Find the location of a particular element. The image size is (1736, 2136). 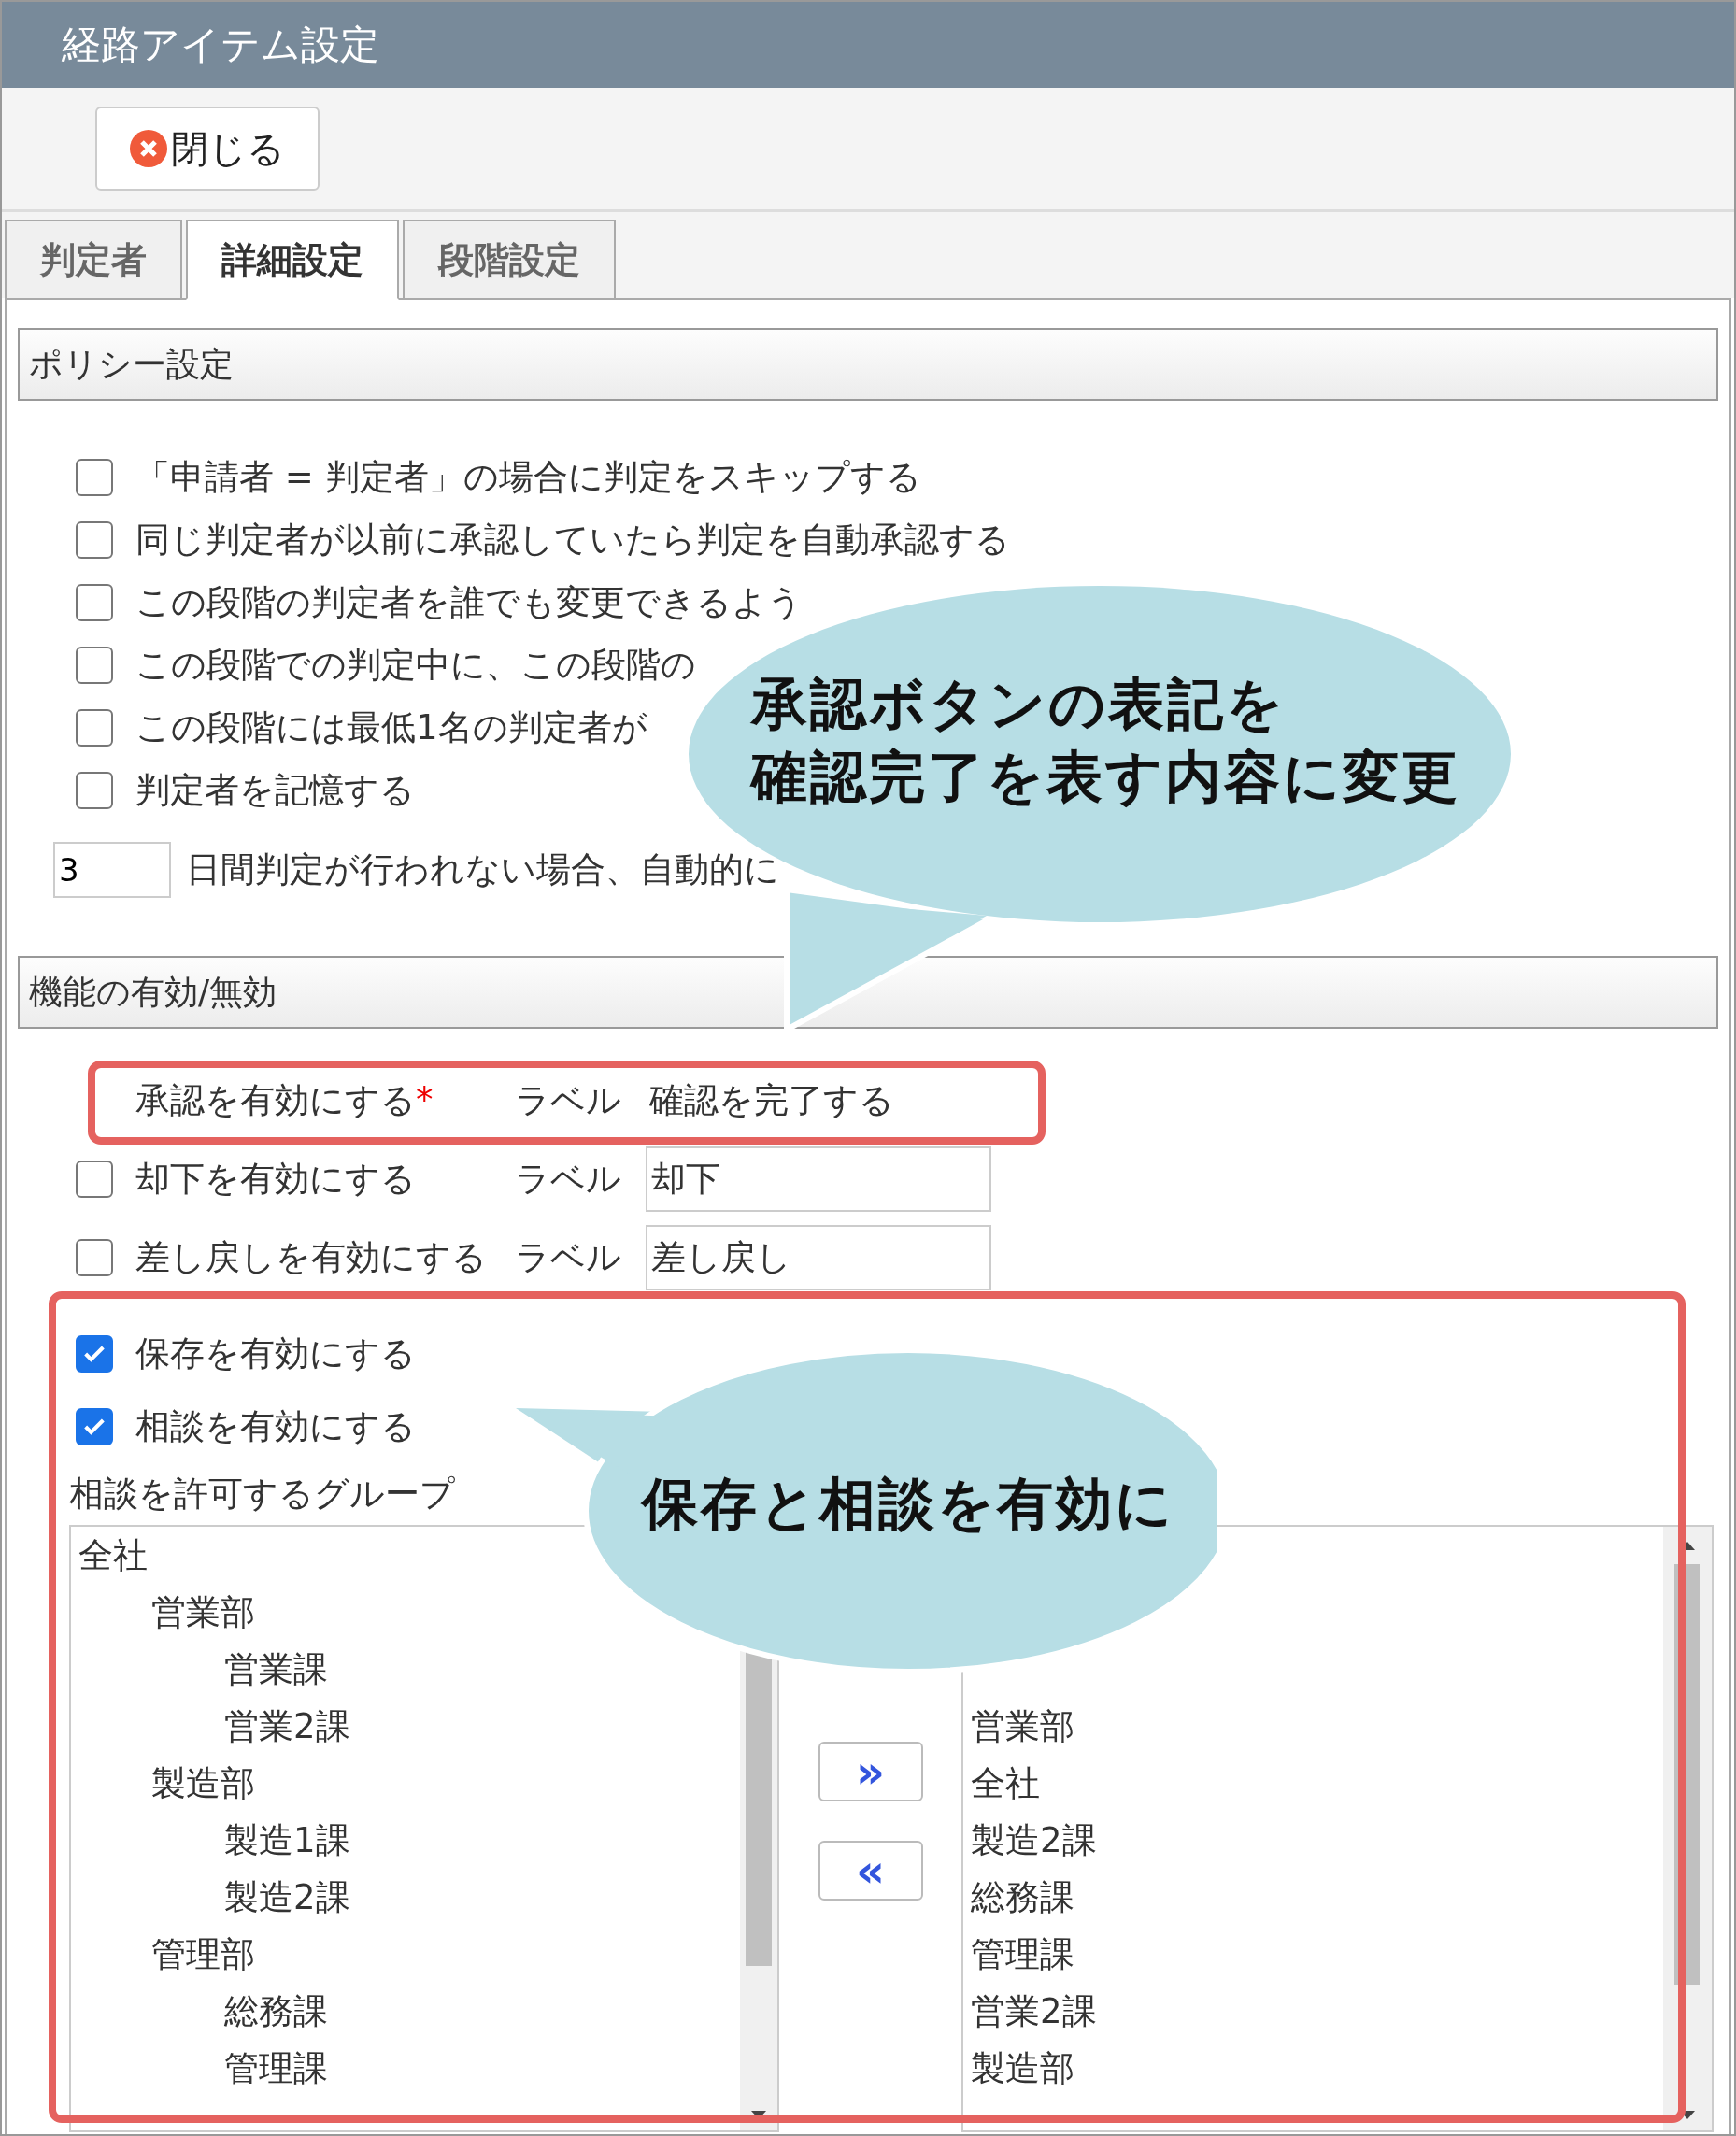

days-label: 日間判定が行われない場合、自動的に is located at coordinates (482, 869).